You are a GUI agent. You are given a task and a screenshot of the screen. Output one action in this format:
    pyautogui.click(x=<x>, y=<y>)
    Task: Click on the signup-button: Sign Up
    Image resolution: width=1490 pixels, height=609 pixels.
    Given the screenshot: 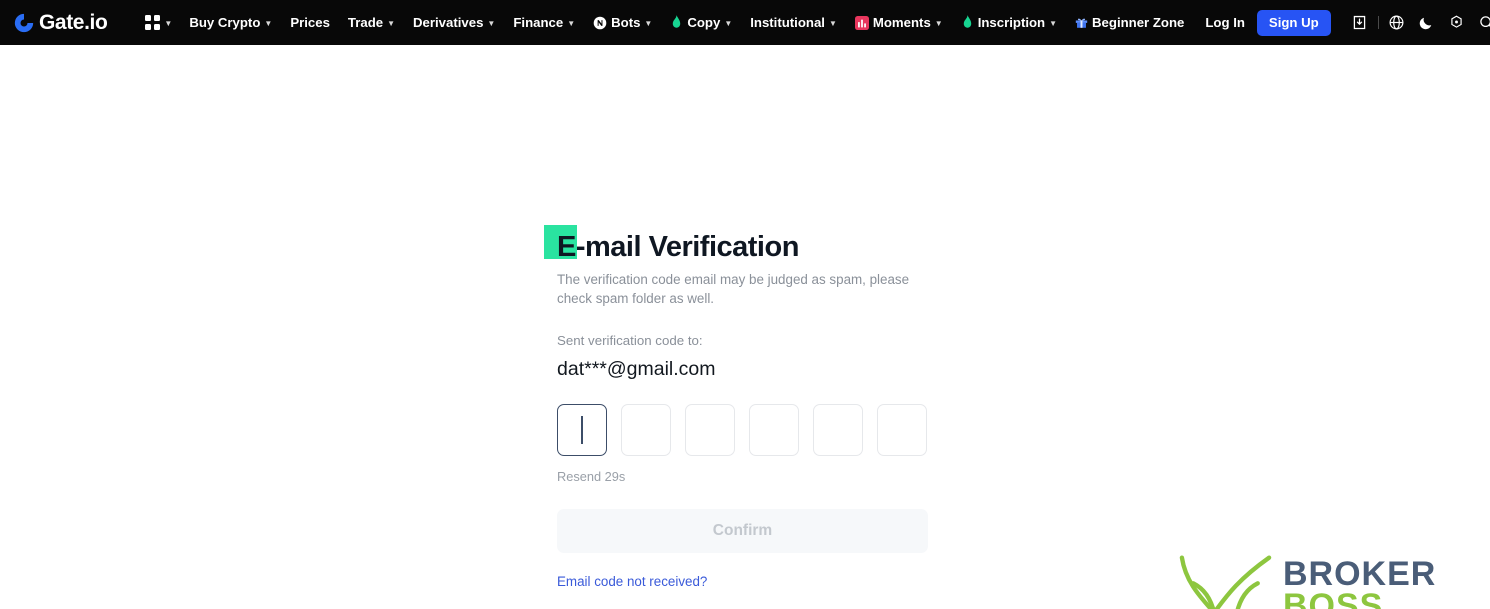 What is the action you would take?
    pyautogui.click(x=1293, y=22)
    